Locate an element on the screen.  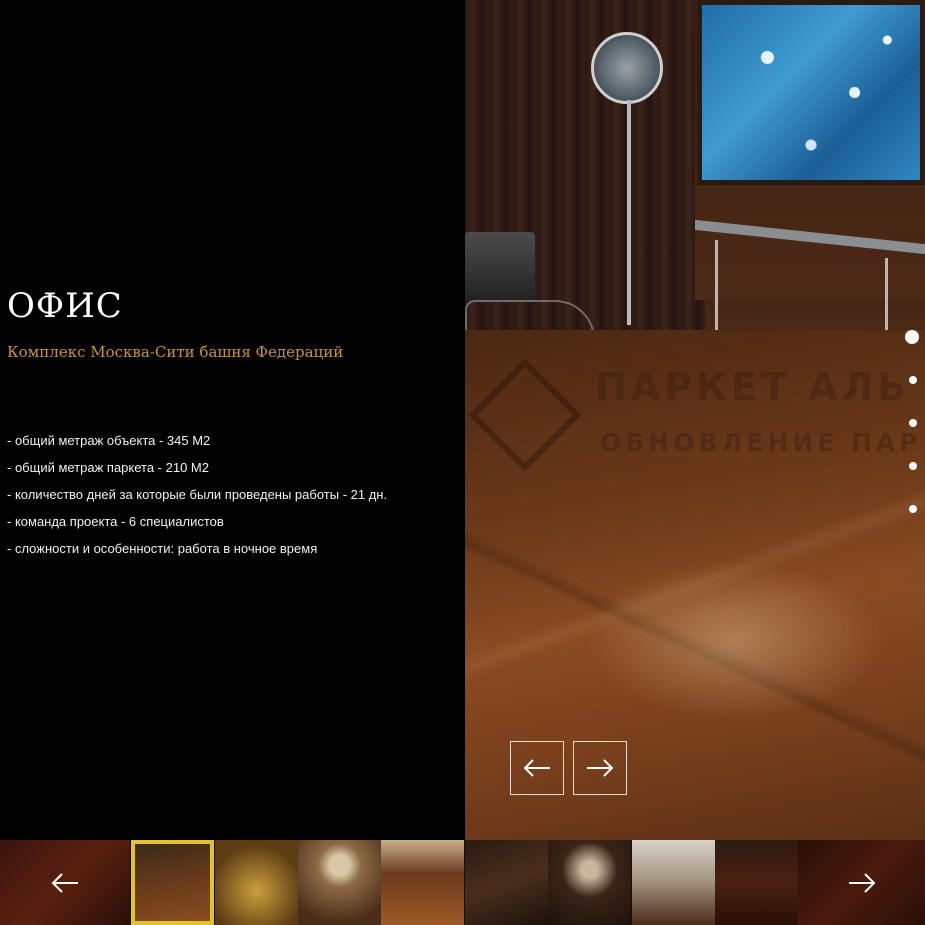
thumbnails-prev-button is located at coordinates (65, 882).